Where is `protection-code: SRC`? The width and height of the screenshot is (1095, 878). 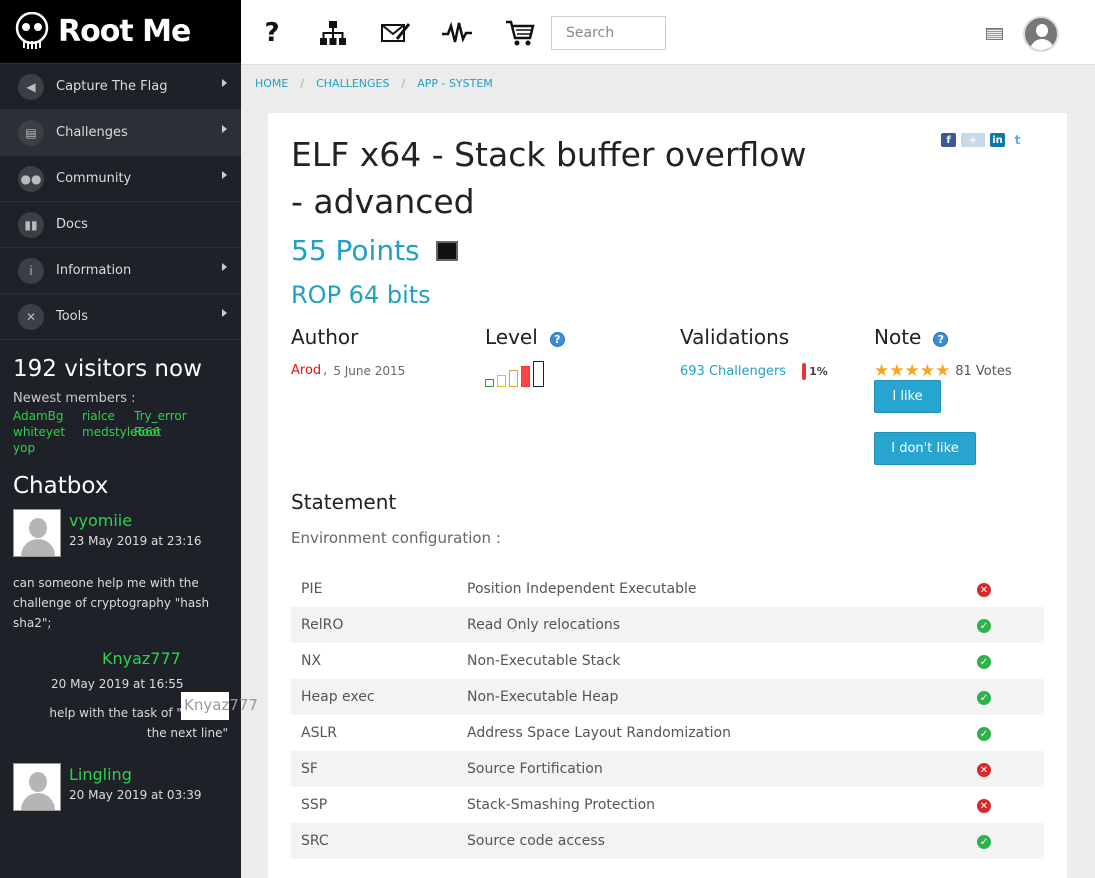 protection-code: SRC is located at coordinates (315, 841).